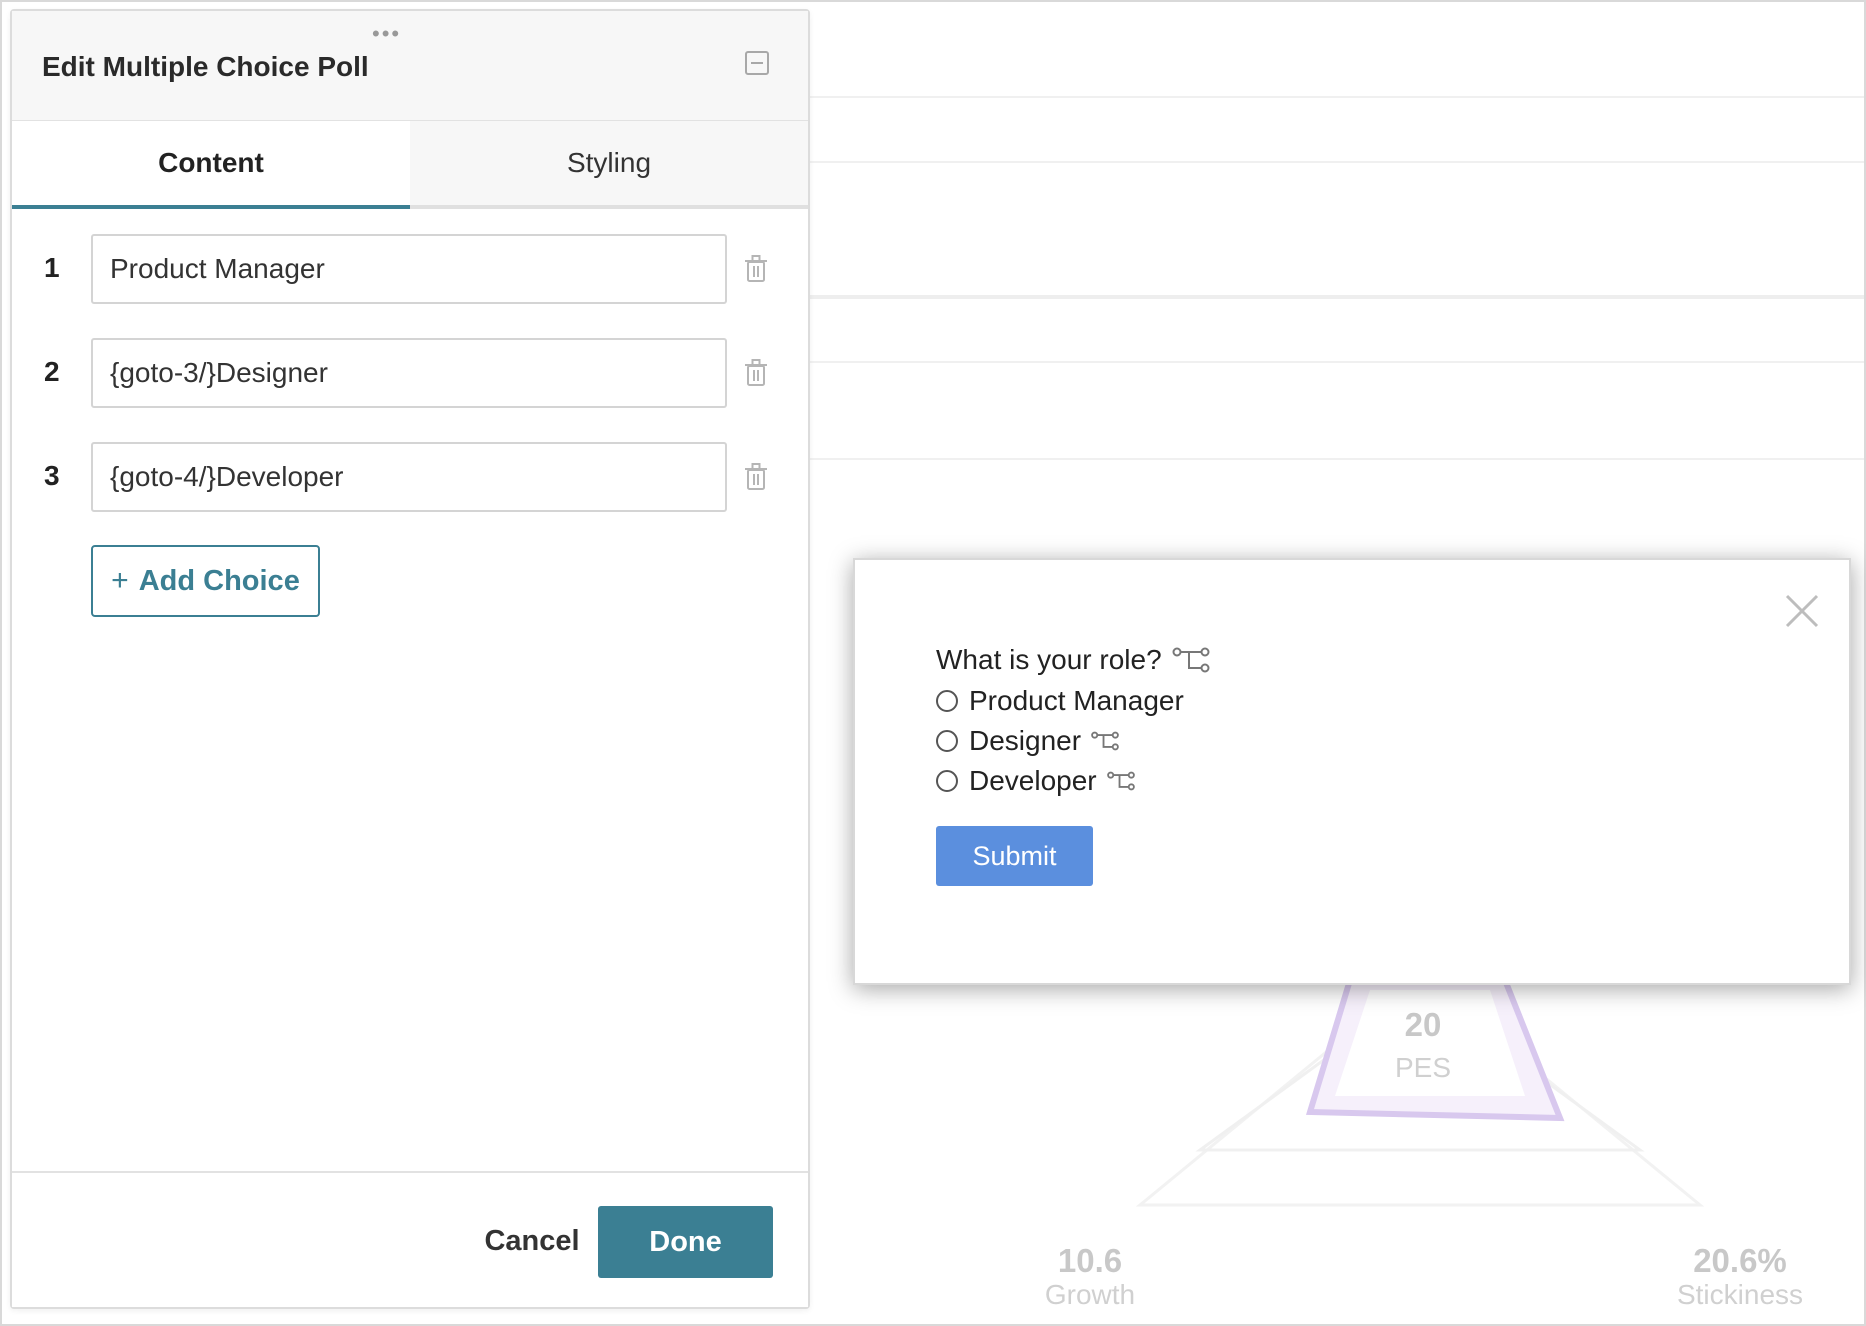 The image size is (1866, 1326). I want to click on choice-number: 2, so click(52, 371).